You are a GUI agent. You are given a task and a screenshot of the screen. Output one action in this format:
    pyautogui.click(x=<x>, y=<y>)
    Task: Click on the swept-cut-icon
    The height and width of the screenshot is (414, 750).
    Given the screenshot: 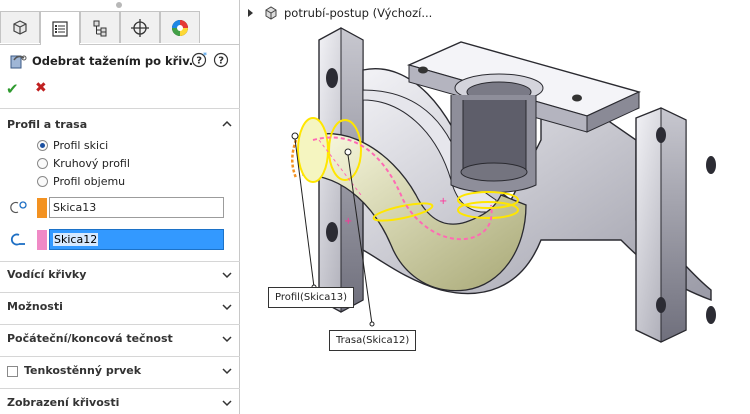 What is the action you would take?
    pyautogui.click(x=18, y=62)
    